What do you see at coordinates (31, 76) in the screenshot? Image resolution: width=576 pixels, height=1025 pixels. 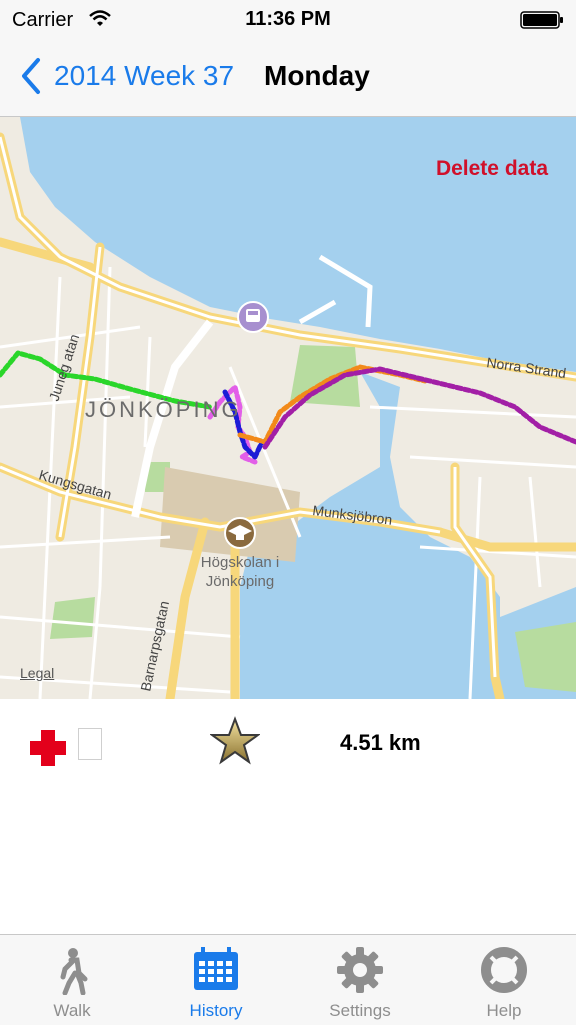 I see `chevron-left-icon` at bounding box center [31, 76].